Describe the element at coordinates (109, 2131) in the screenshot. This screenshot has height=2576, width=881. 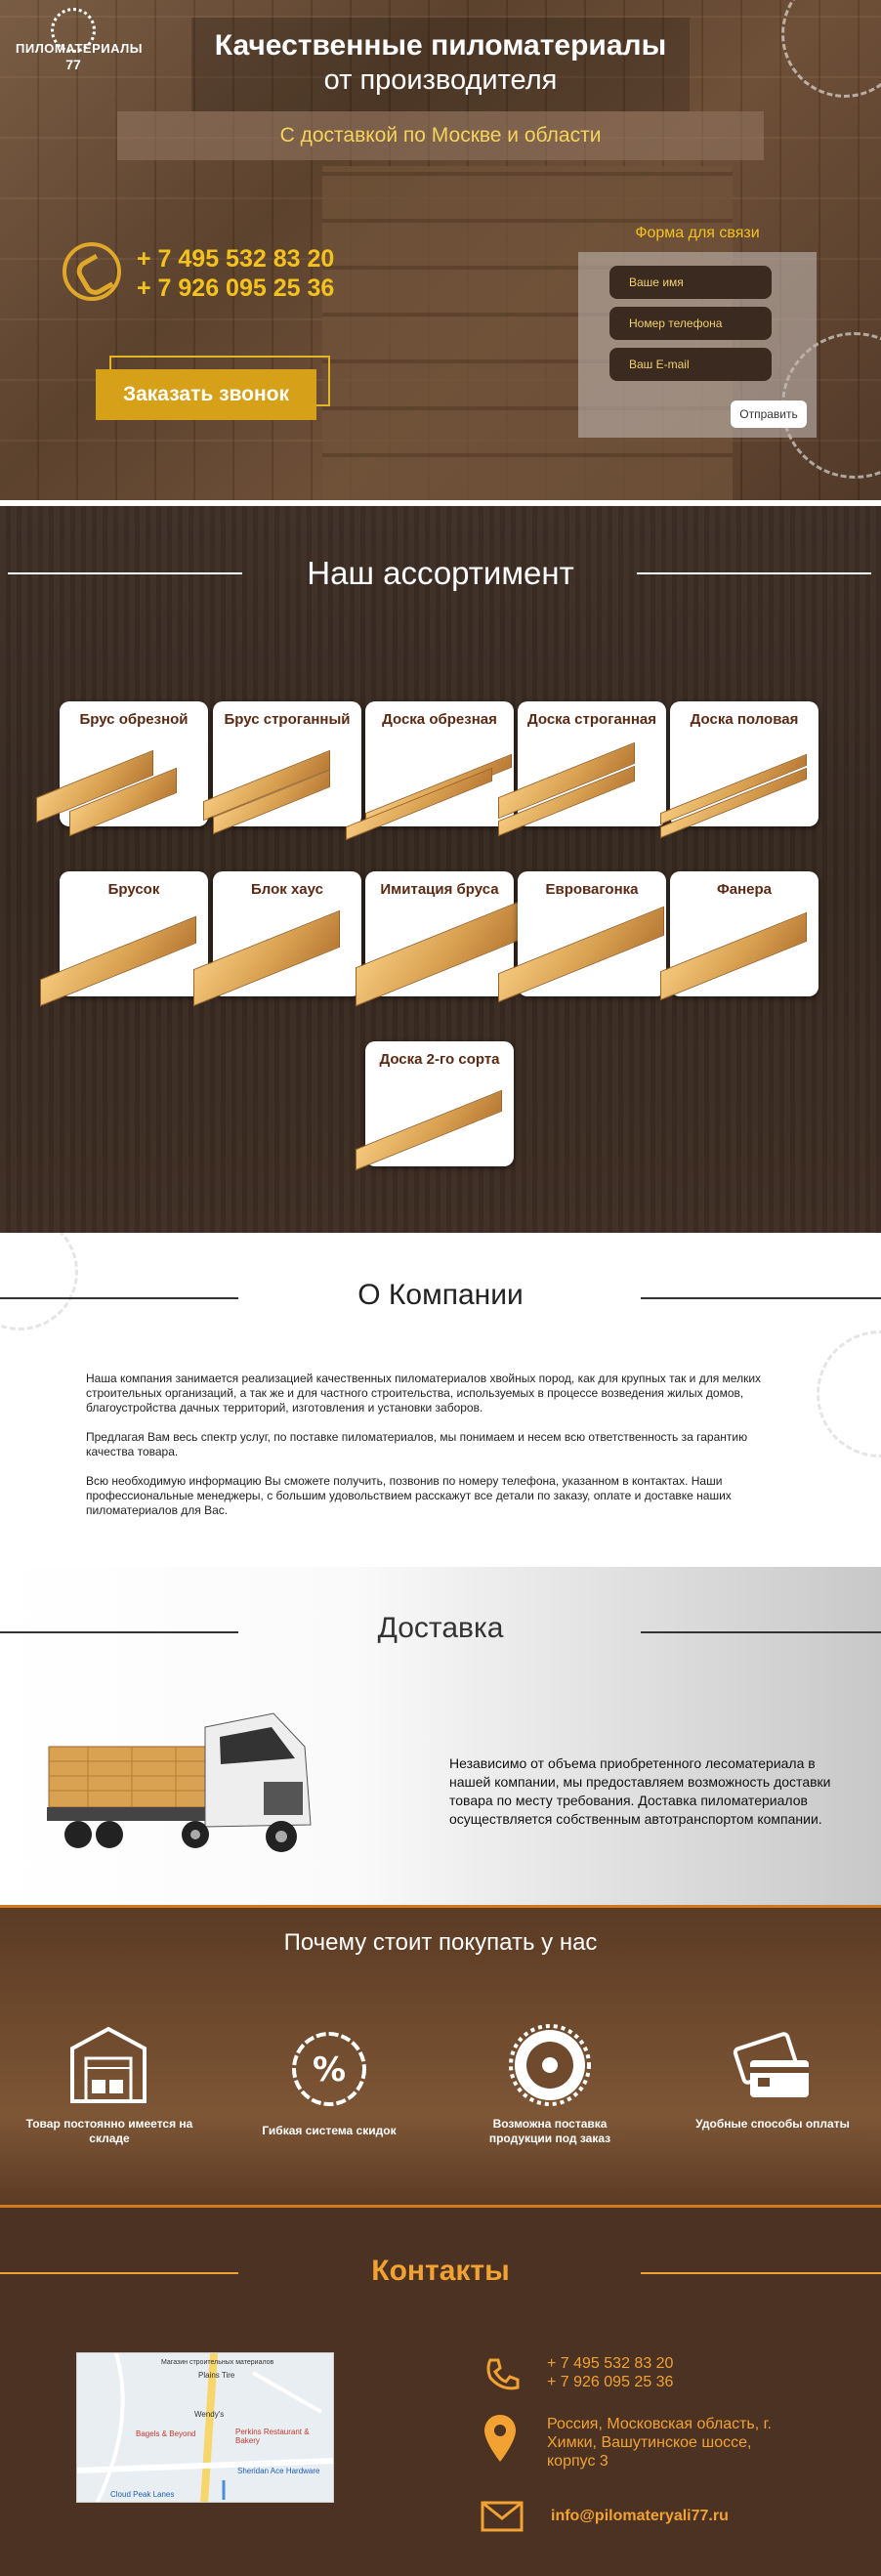
I see `why-label: Товар постоянно имеется на складе` at that location.